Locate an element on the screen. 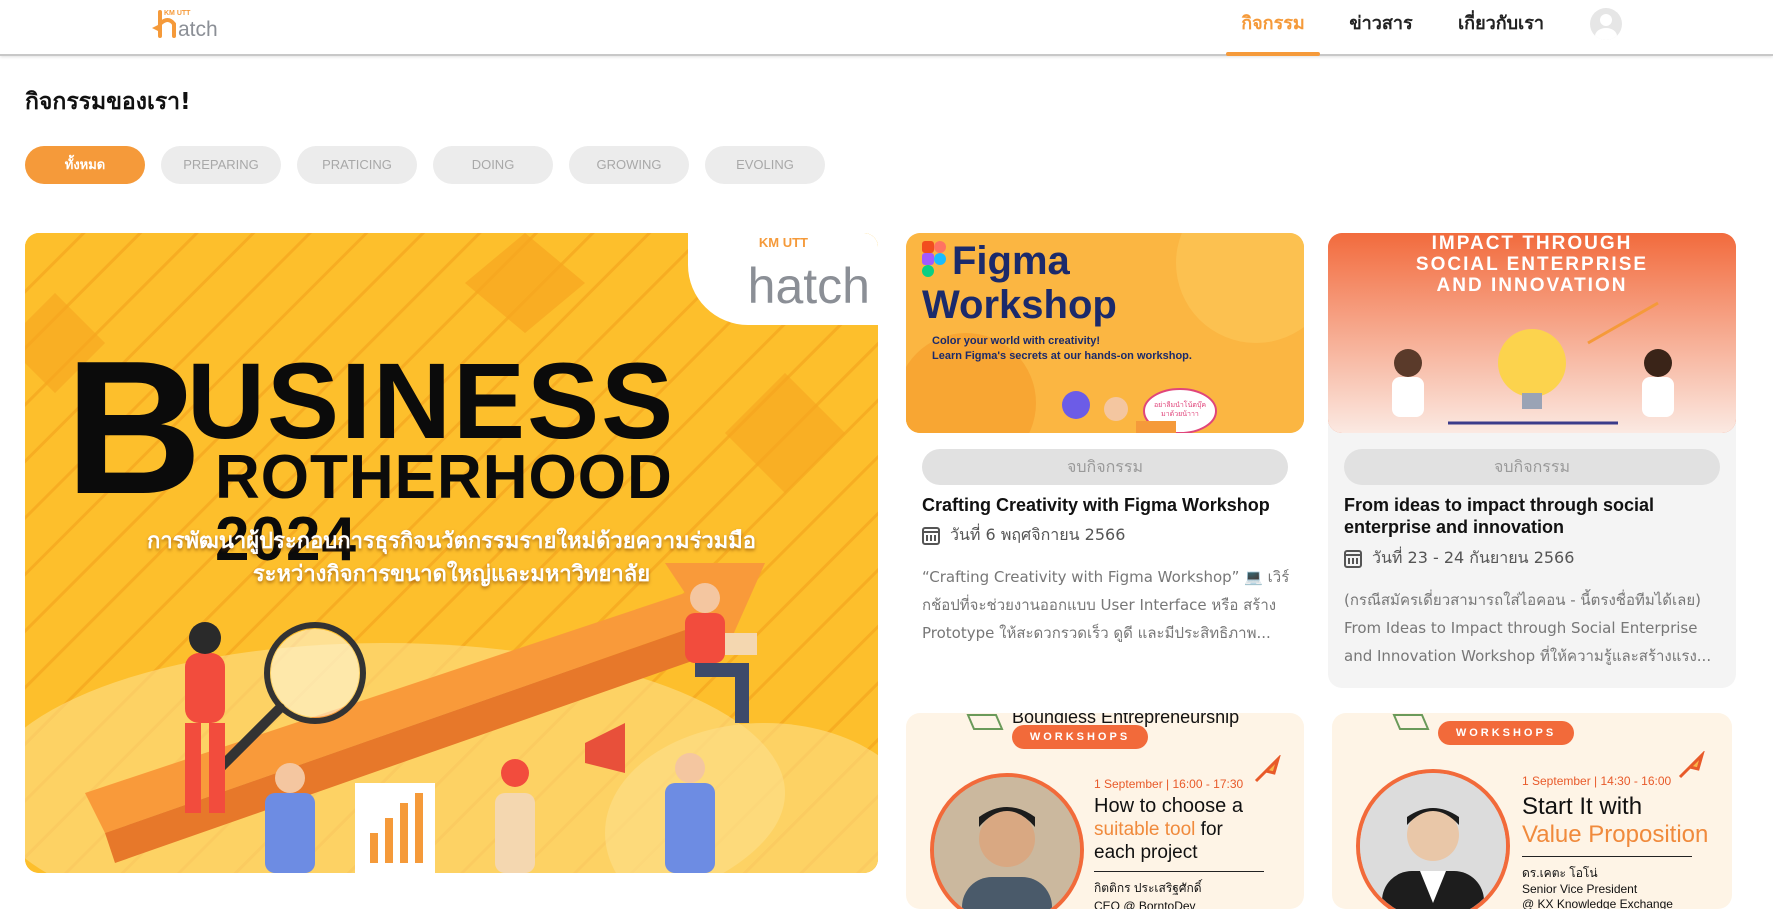  banner-subtitle-line2: ระหว่างกิจการขนาดใหญ่และมหาวิทยาลัย is located at coordinates (451, 574).